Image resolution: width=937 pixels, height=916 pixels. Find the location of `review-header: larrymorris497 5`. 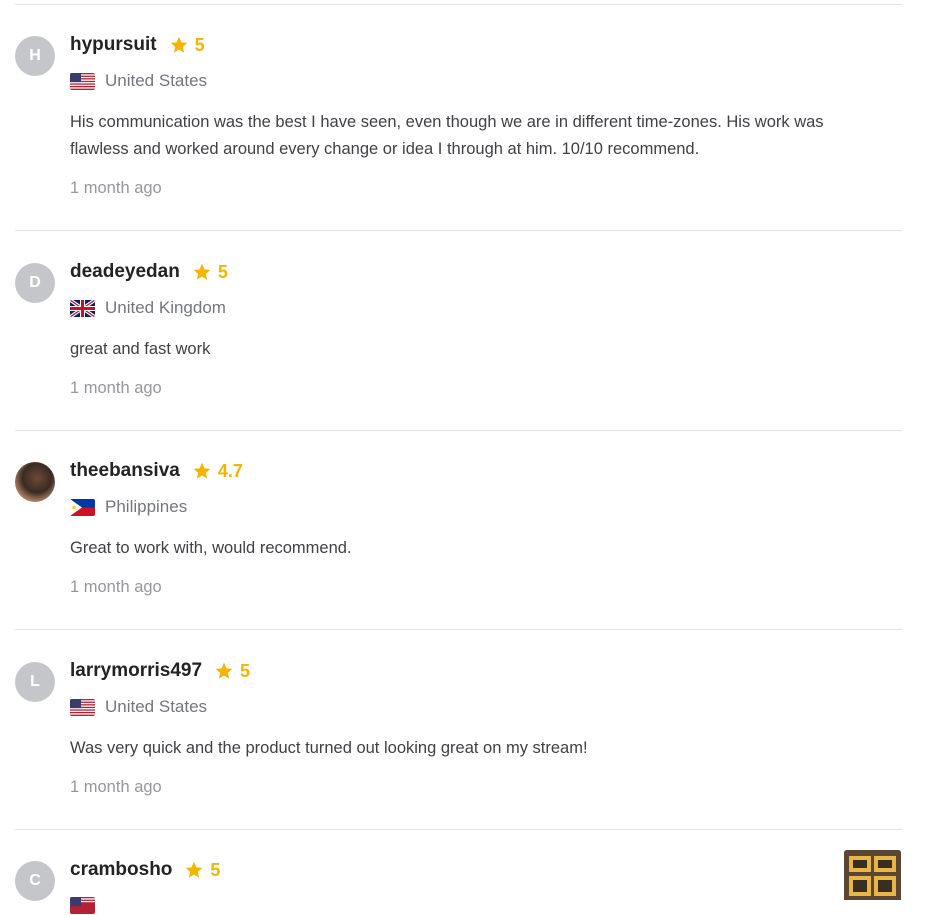

review-header: larrymorris497 5 is located at coordinates (160, 671).